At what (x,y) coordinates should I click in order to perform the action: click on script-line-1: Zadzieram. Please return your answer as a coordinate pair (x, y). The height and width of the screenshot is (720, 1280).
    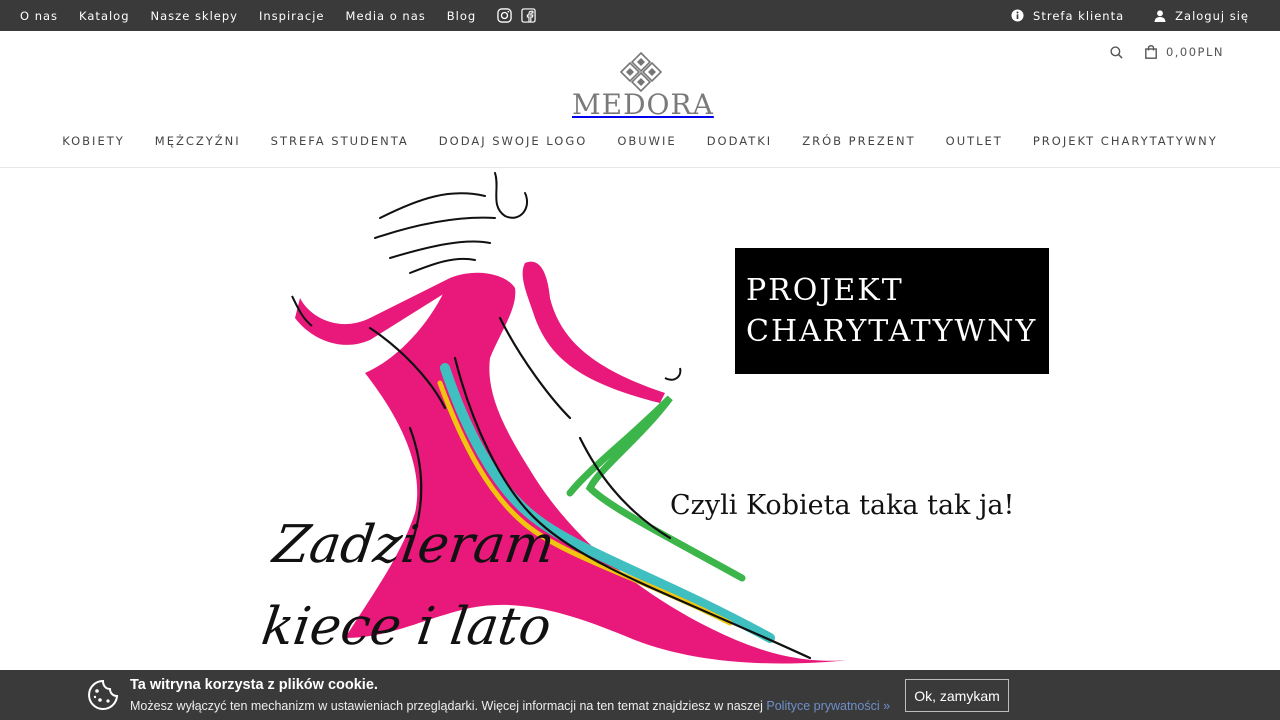
    Looking at the image, I should click on (414, 545).